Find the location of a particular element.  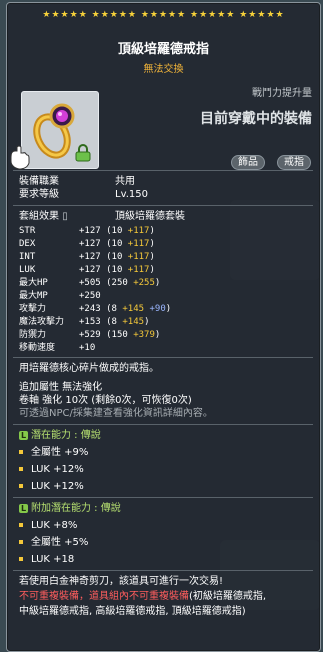

job-row: 裝備職業 共用 is located at coordinates (77, 181).